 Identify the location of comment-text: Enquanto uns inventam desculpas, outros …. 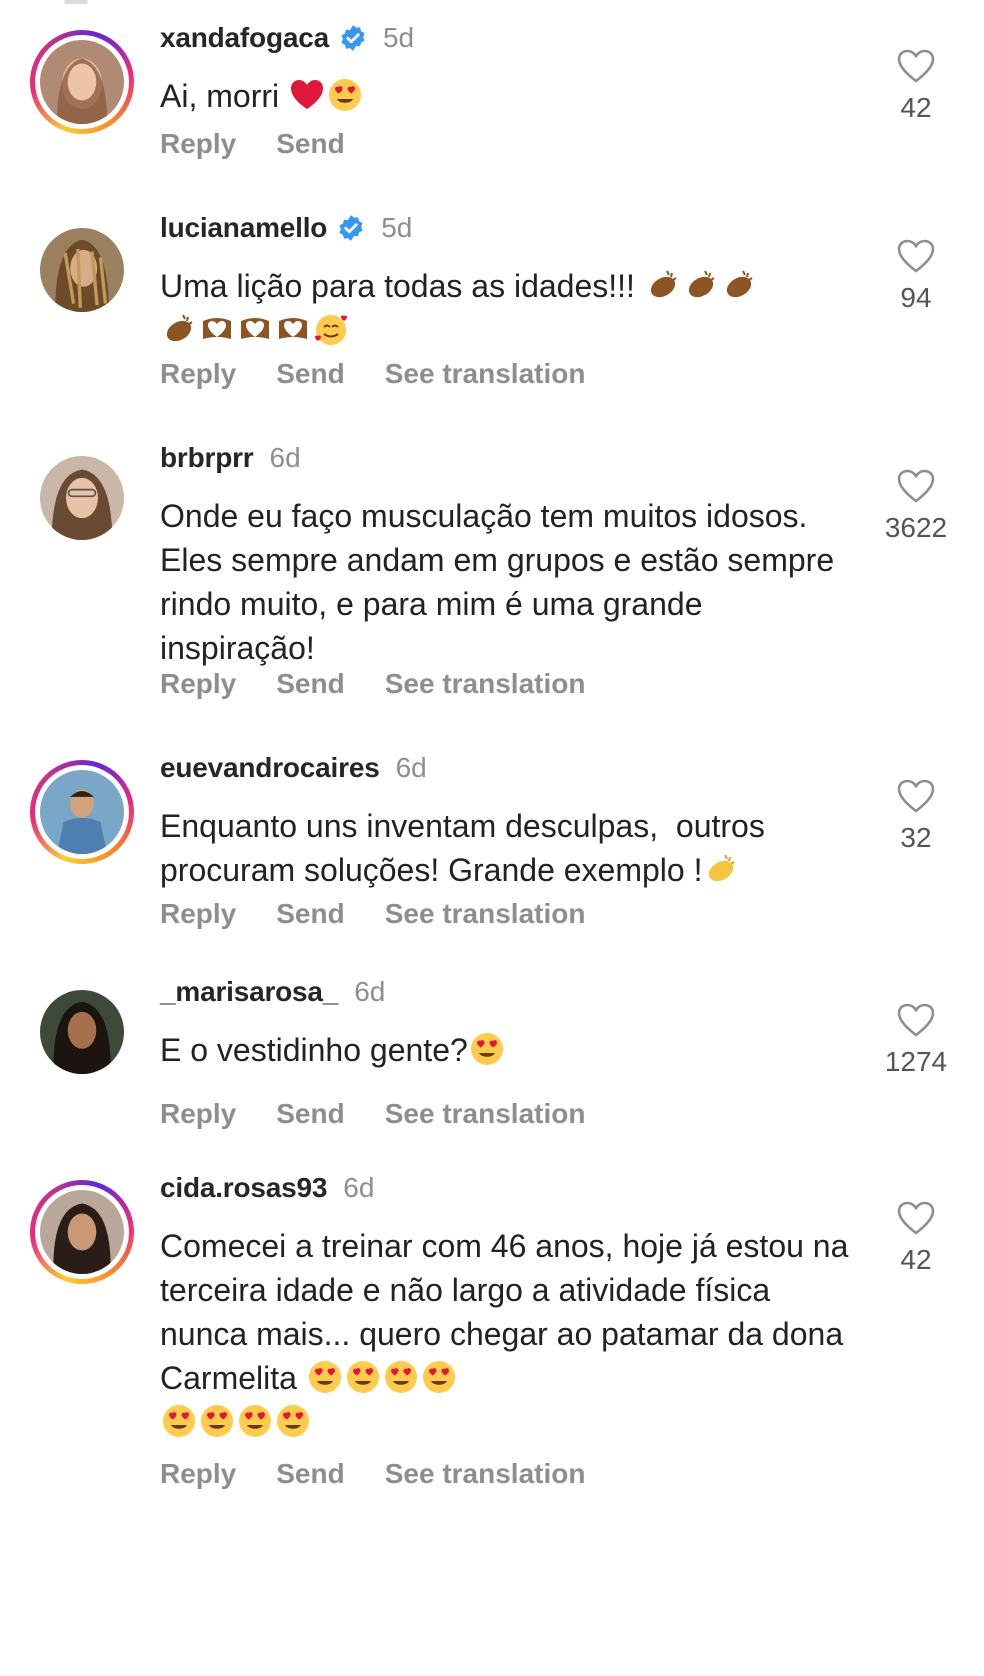
(467, 848).